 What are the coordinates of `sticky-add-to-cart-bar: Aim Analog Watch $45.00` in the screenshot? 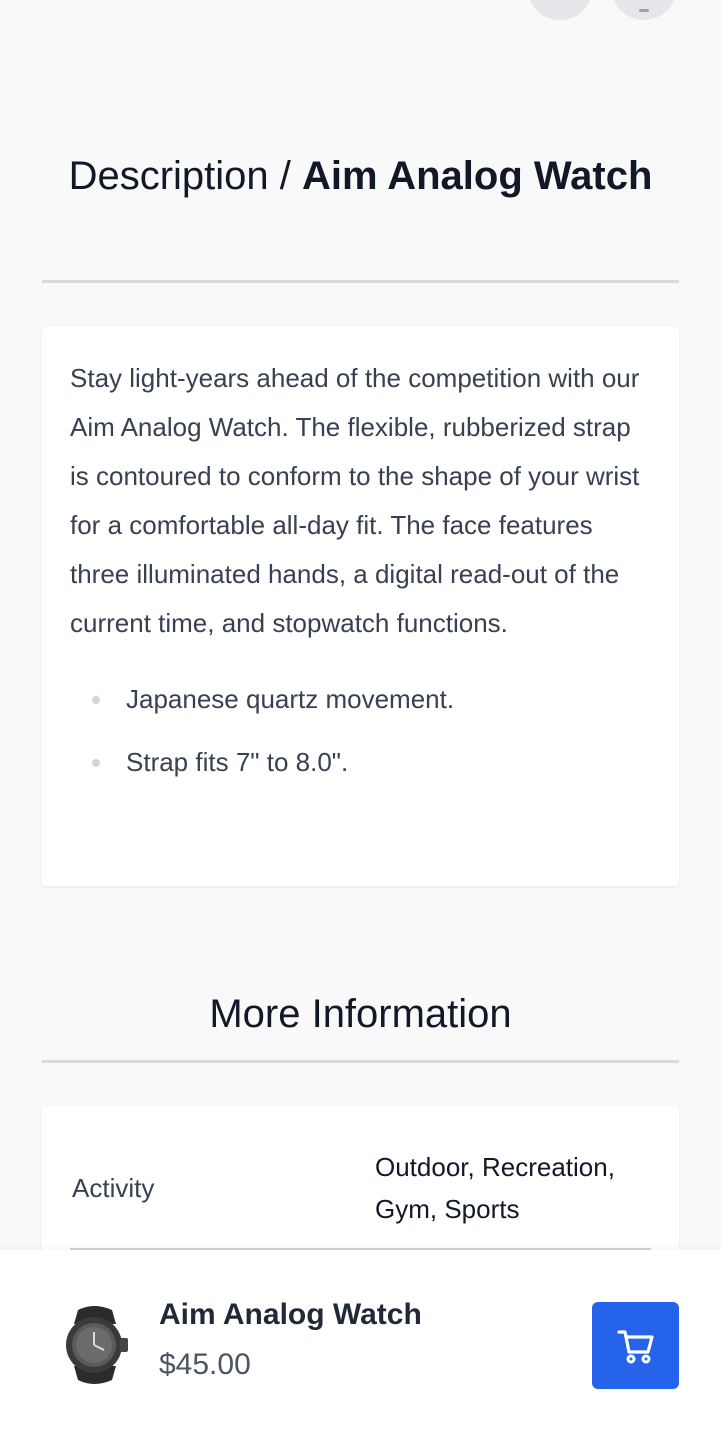 It's located at (360, 1345).